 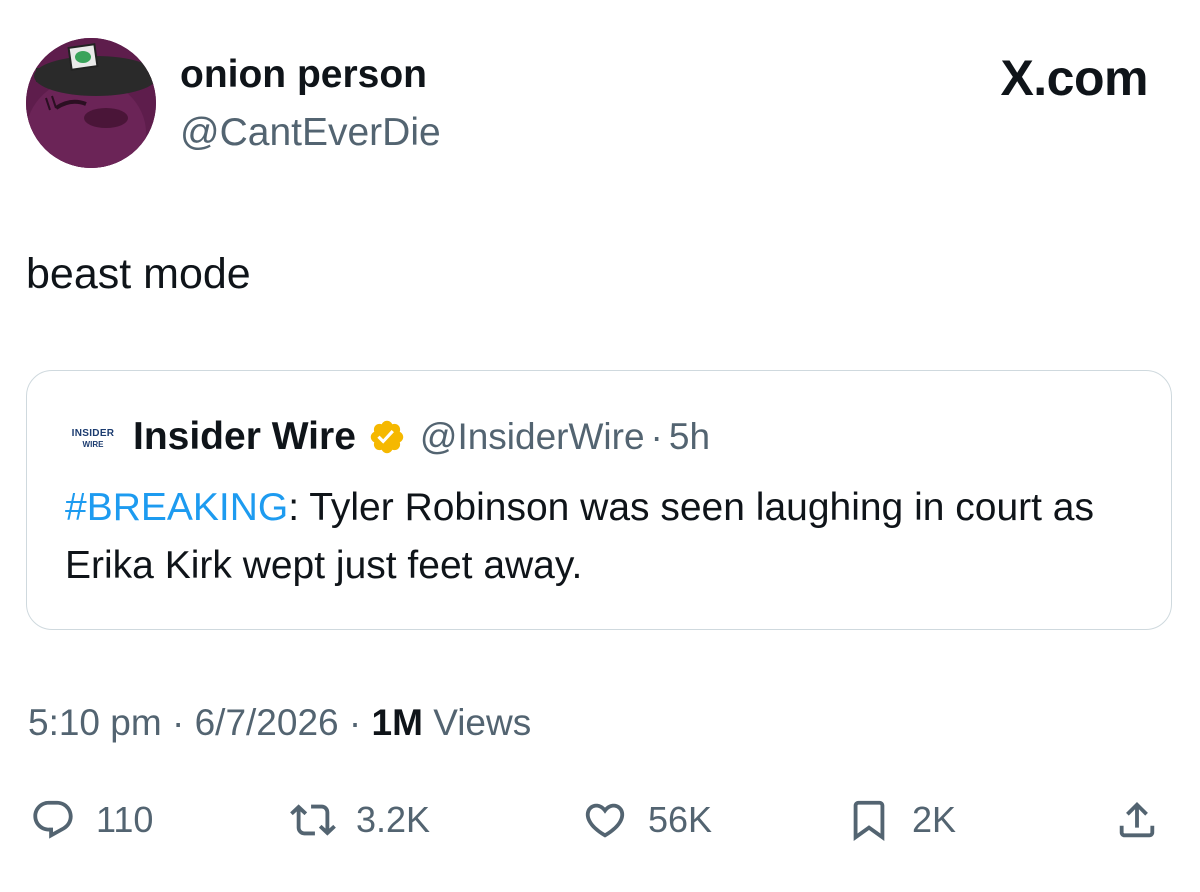 What do you see at coordinates (482, 722) in the screenshot?
I see `views-label: Views` at bounding box center [482, 722].